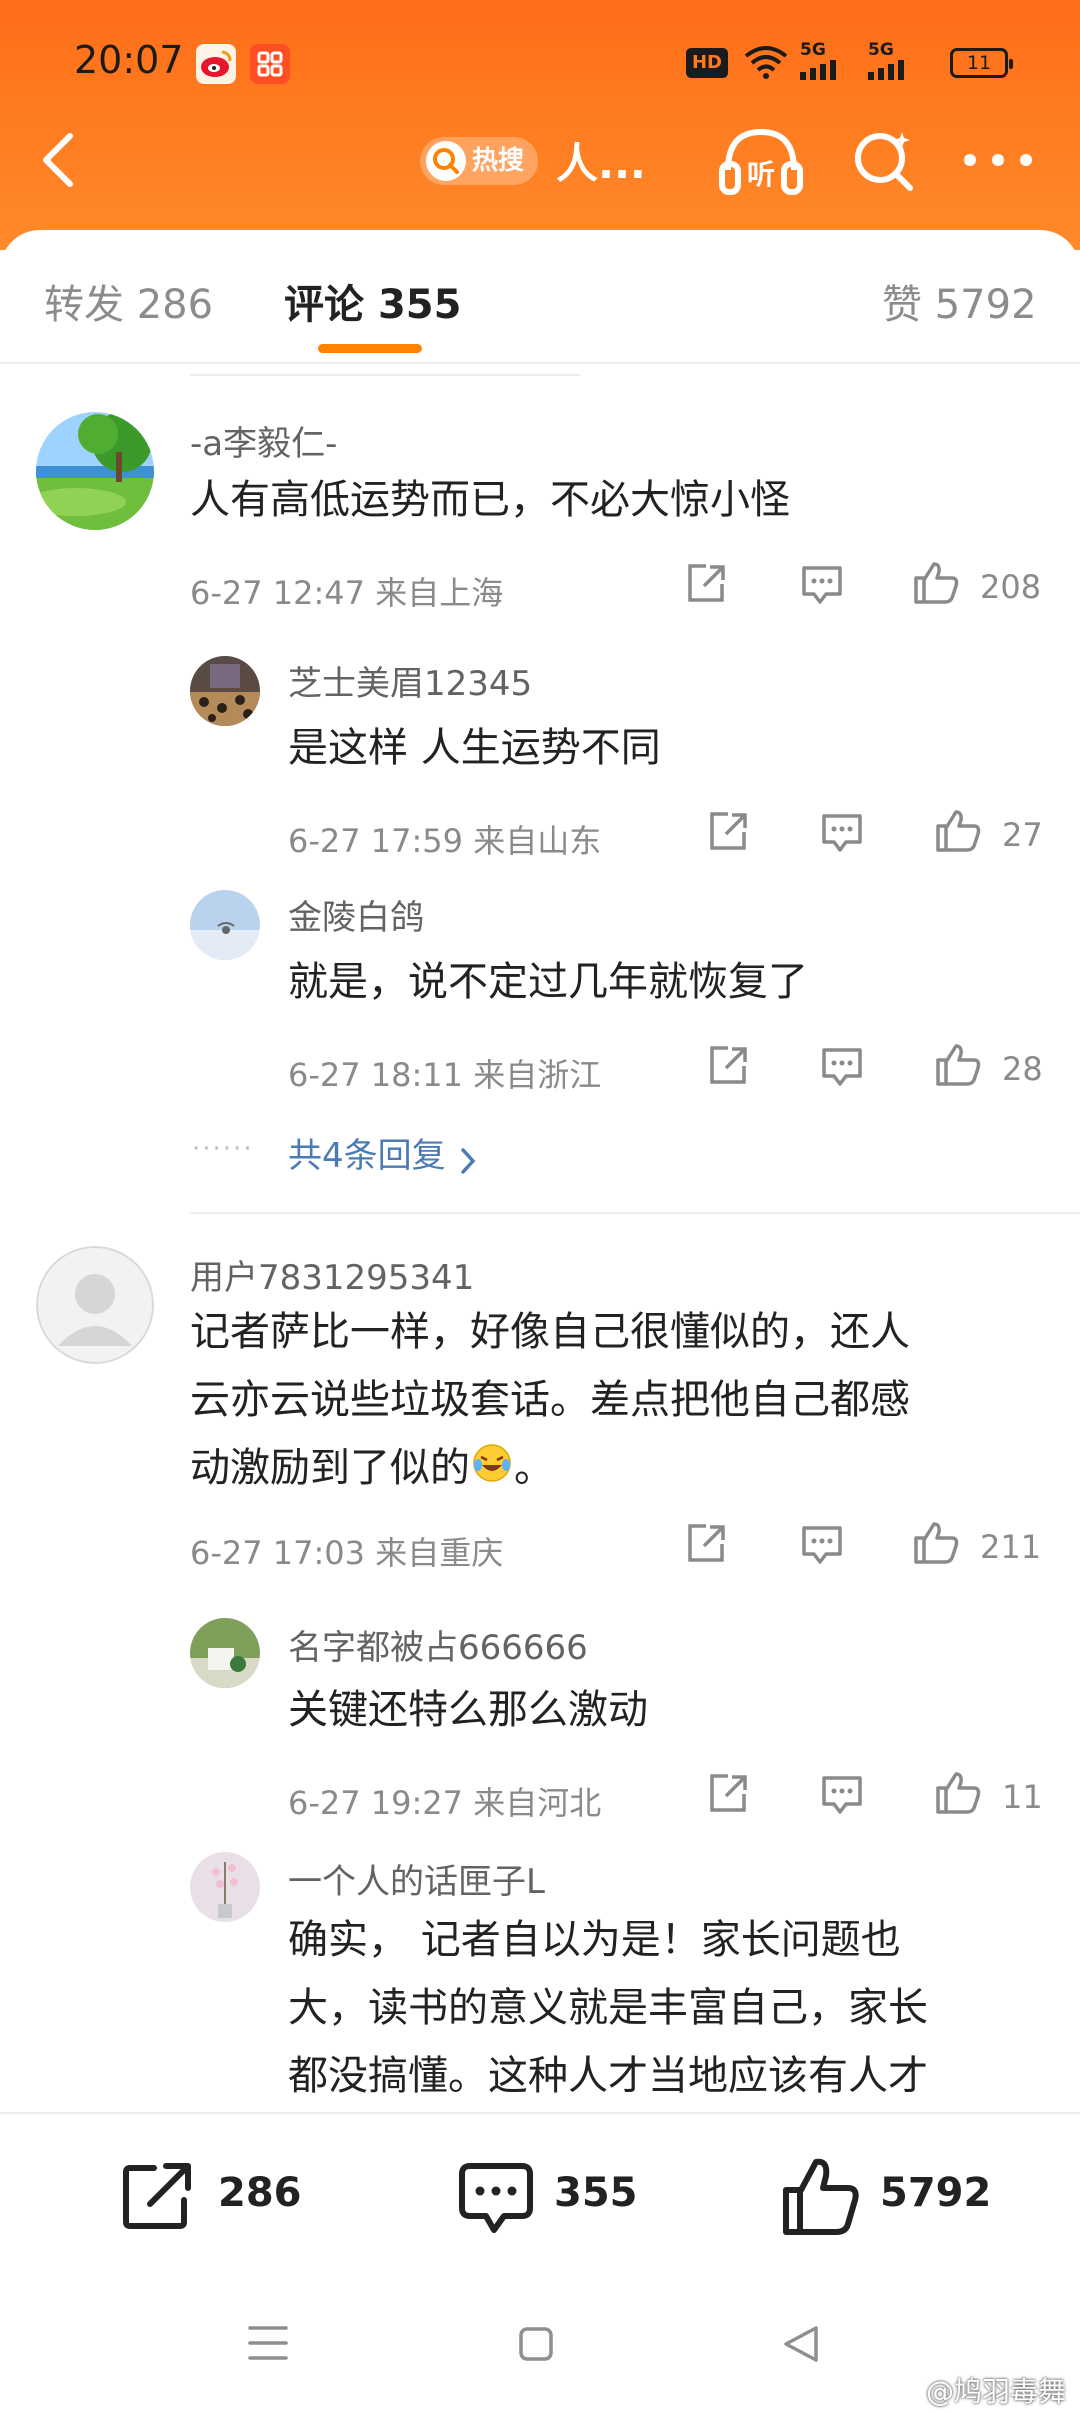 The height and width of the screenshot is (2414, 1080). Describe the element at coordinates (766, 64) in the screenshot. I see `wifi-icon` at that location.